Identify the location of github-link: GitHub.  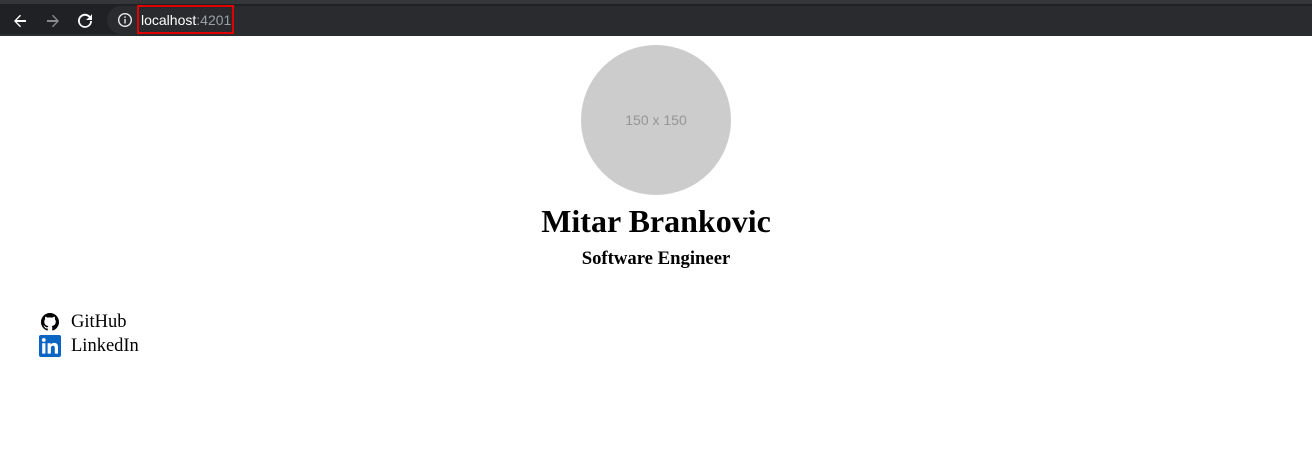
(89, 322).